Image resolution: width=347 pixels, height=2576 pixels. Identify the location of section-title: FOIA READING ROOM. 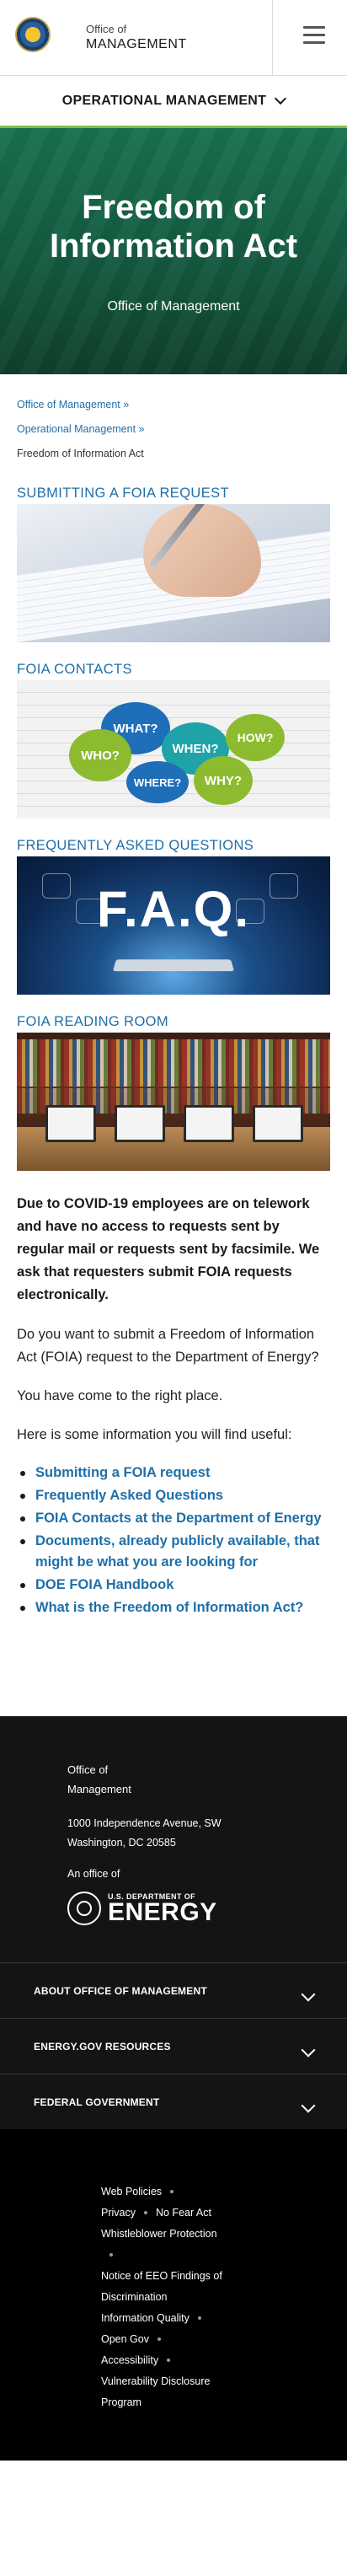
(173, 1021).